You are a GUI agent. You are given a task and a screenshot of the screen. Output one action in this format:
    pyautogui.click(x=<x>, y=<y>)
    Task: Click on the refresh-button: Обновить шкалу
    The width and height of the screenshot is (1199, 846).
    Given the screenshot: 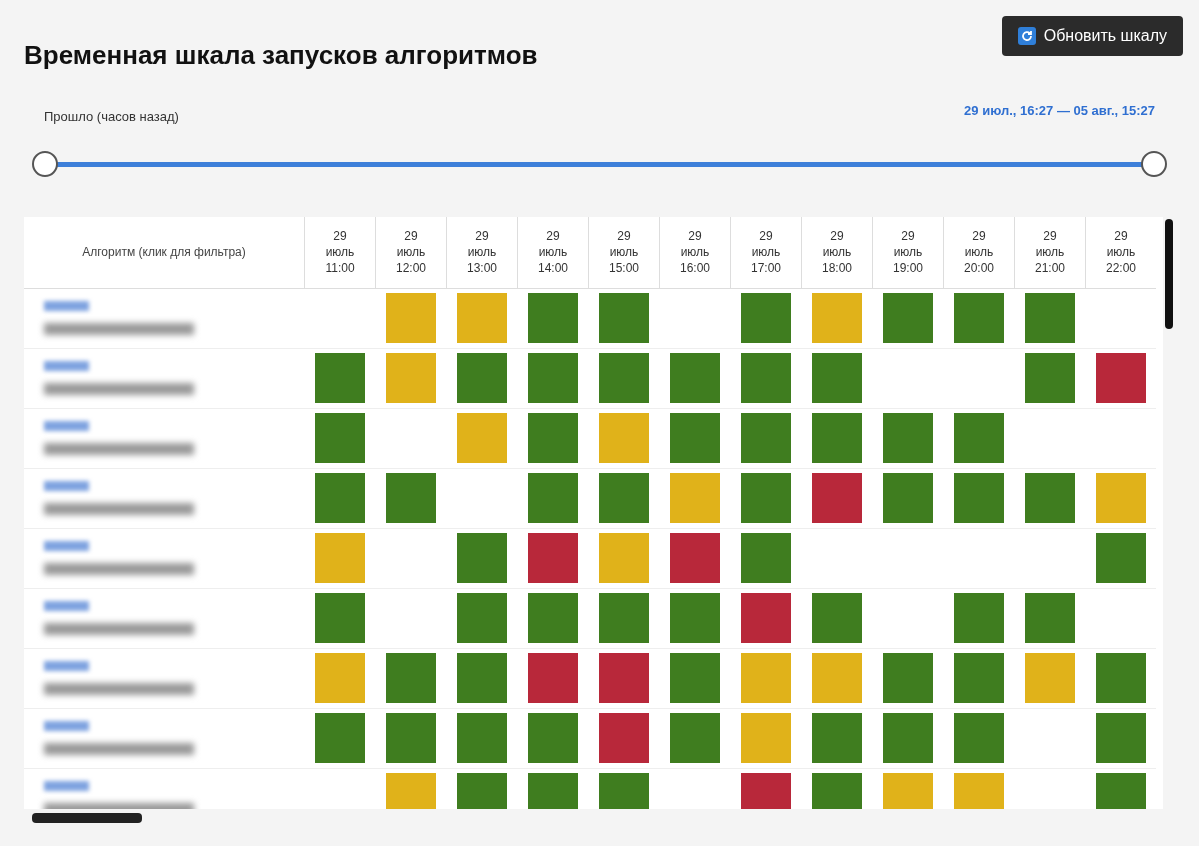 What is the action you would take?
    pyautogui.click(x=1092, y=36)
    